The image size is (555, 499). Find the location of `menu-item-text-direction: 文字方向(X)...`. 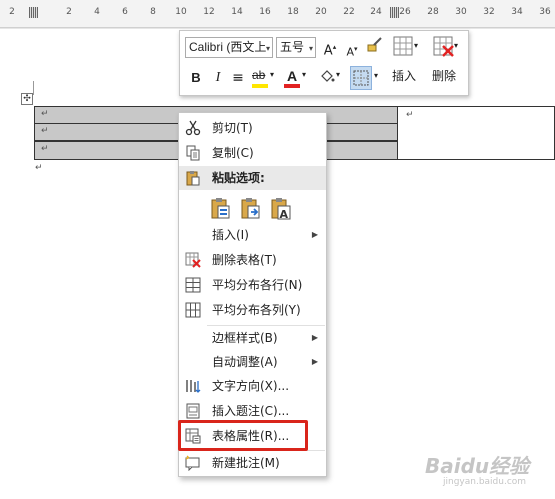

menu-item-text-direction: 文字方向(X)... is located at coordinates (252, 386).